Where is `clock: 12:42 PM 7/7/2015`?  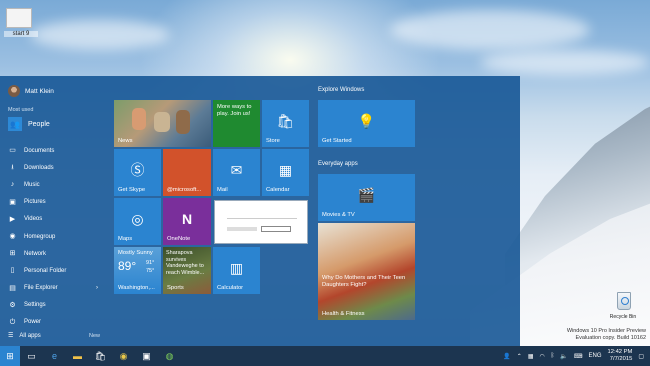 clock: 12:42 PM 7/7/2015 is located at coordinates (620, 356).